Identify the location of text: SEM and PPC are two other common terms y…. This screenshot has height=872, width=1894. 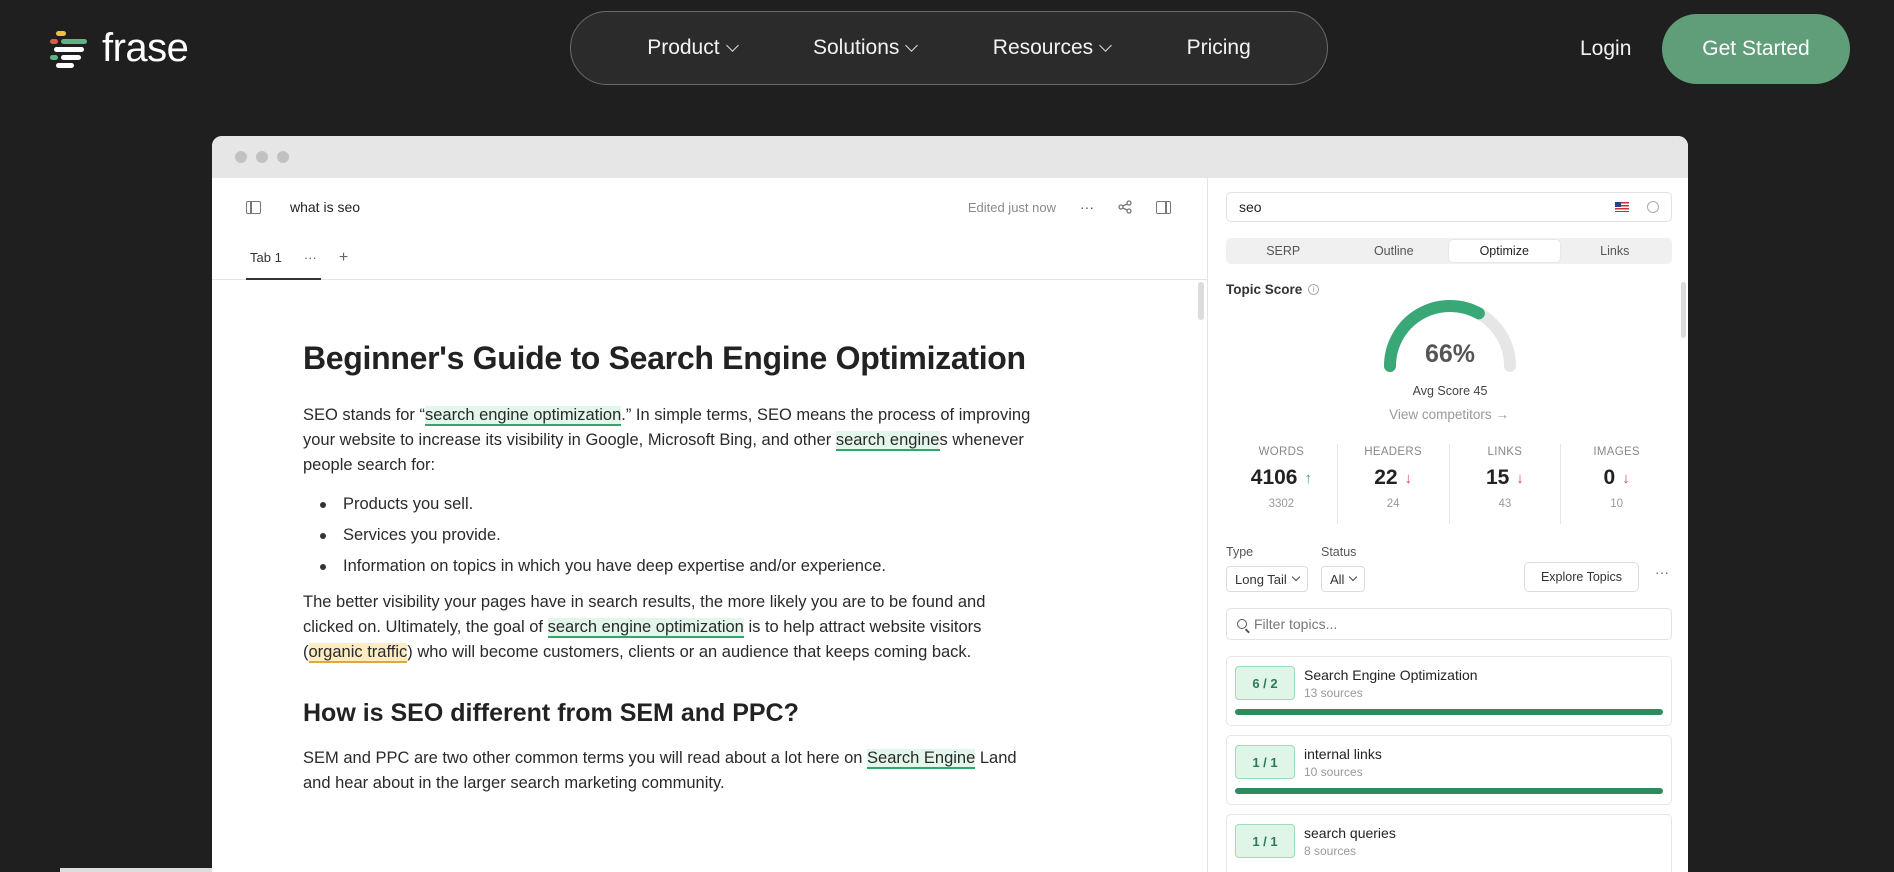
(585, 758).